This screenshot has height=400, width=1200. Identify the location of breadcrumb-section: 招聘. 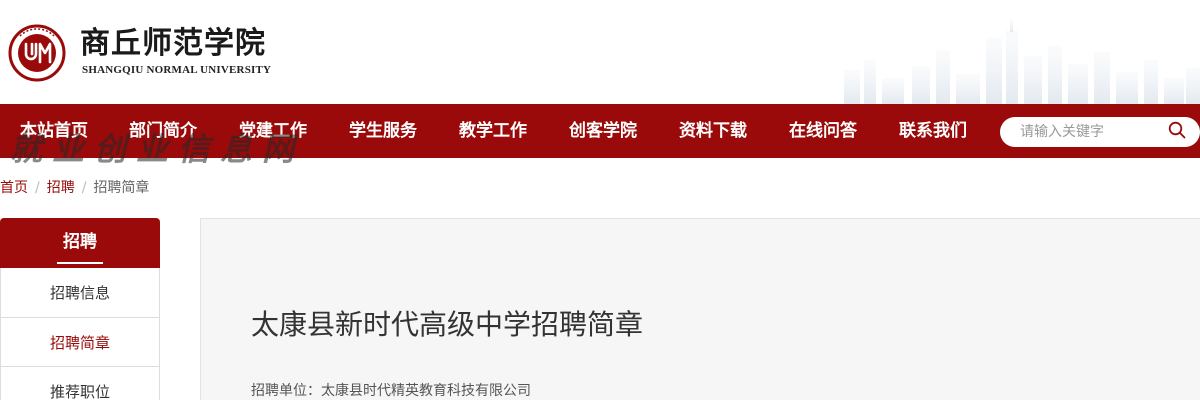
(61, 188).